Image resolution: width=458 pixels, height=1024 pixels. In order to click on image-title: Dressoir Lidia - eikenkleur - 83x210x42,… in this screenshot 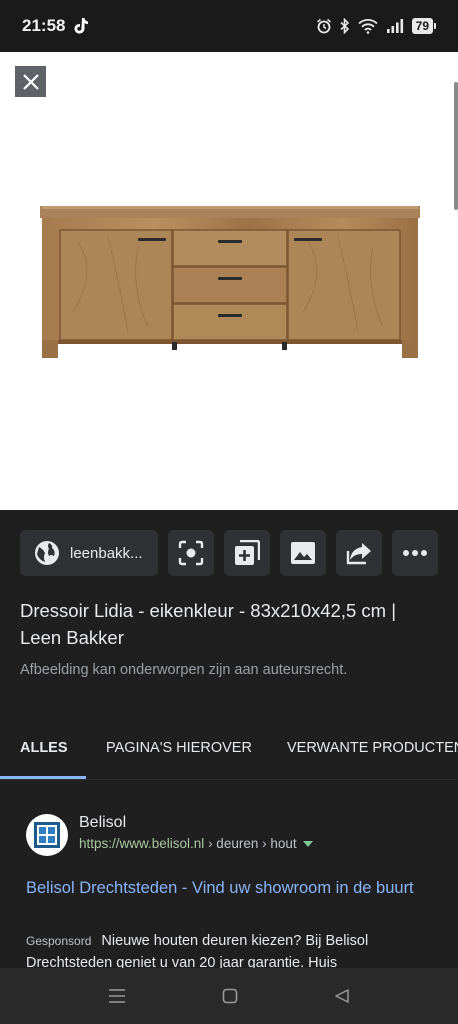, I will do `click(230, 624)`.